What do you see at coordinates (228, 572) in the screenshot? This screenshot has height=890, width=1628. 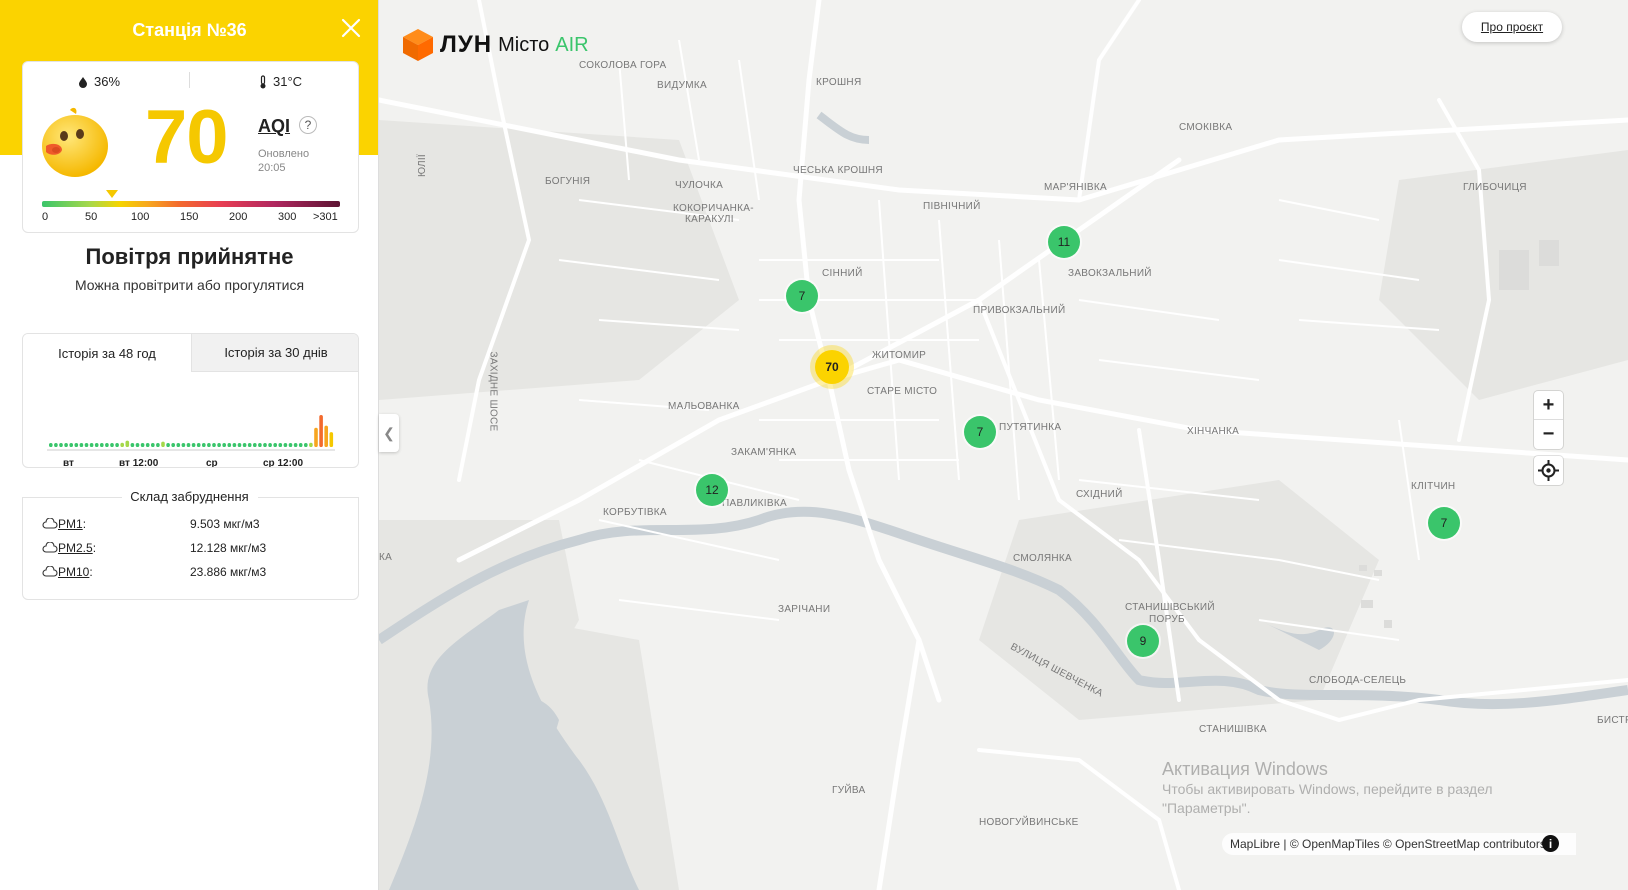 I see `pollutant-value: 23.886 мкг/м3` at bounding box center [228, 572].